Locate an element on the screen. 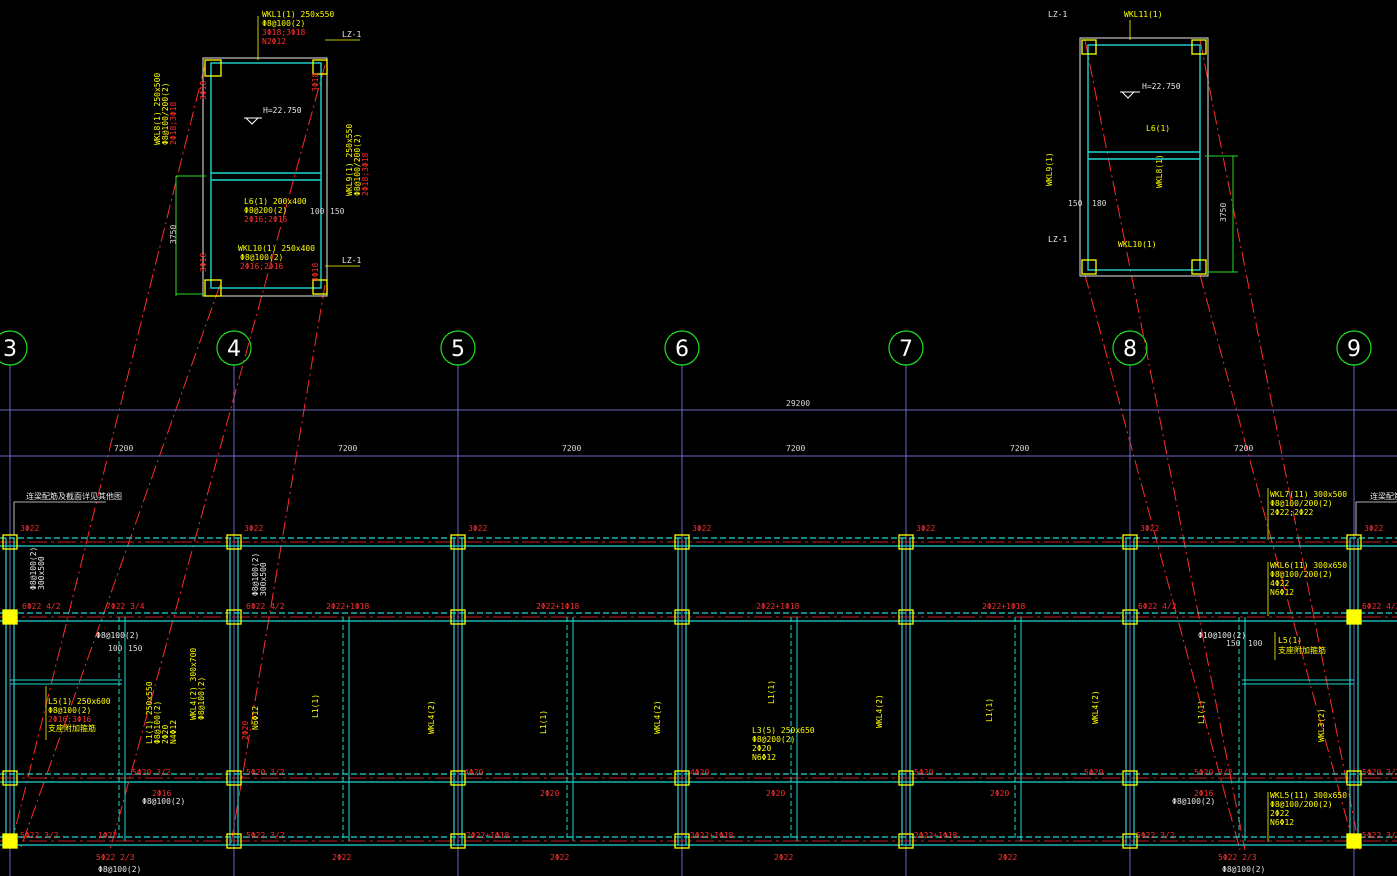  axis-label: 5 is located at coordinates (458, 349).